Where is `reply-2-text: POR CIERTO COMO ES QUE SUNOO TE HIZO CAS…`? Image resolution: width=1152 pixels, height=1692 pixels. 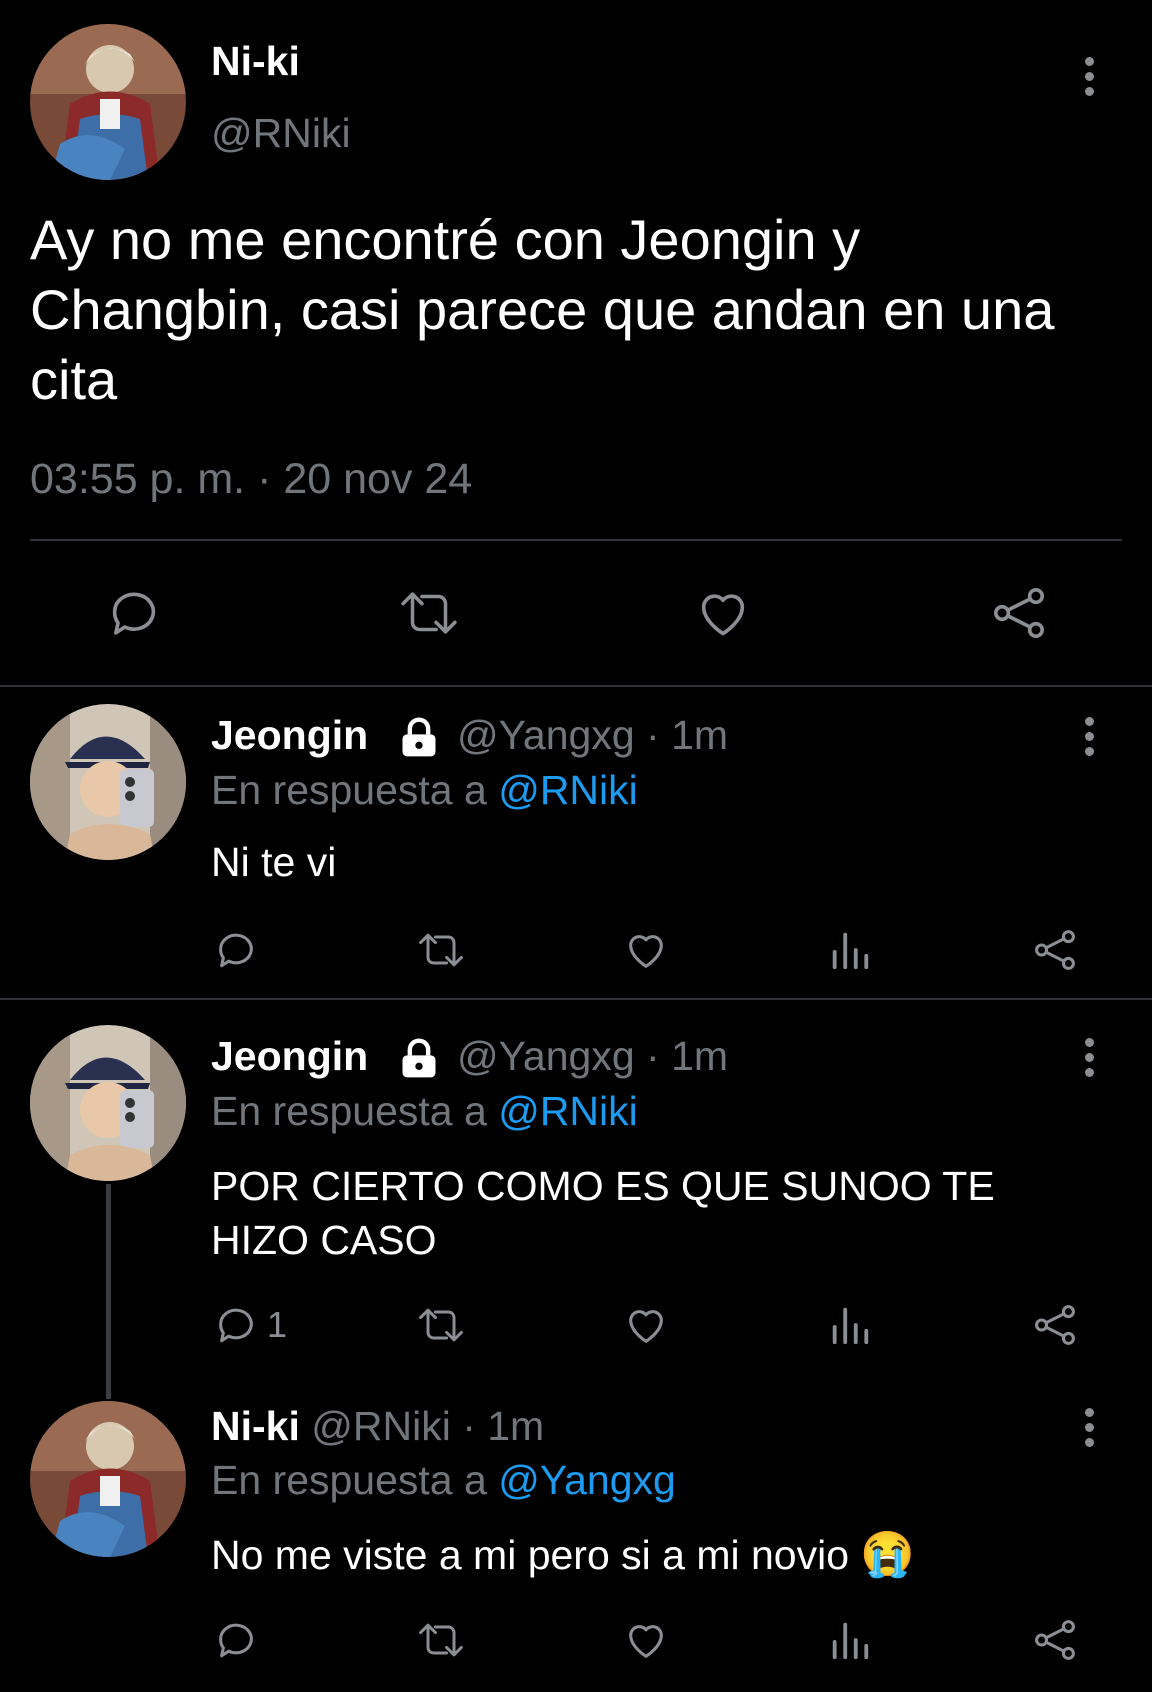
reply-2-text: POR CIERTO COMO ES QUE SUNOO TE HIZO CAS… is located at coordinates (603, 1213).